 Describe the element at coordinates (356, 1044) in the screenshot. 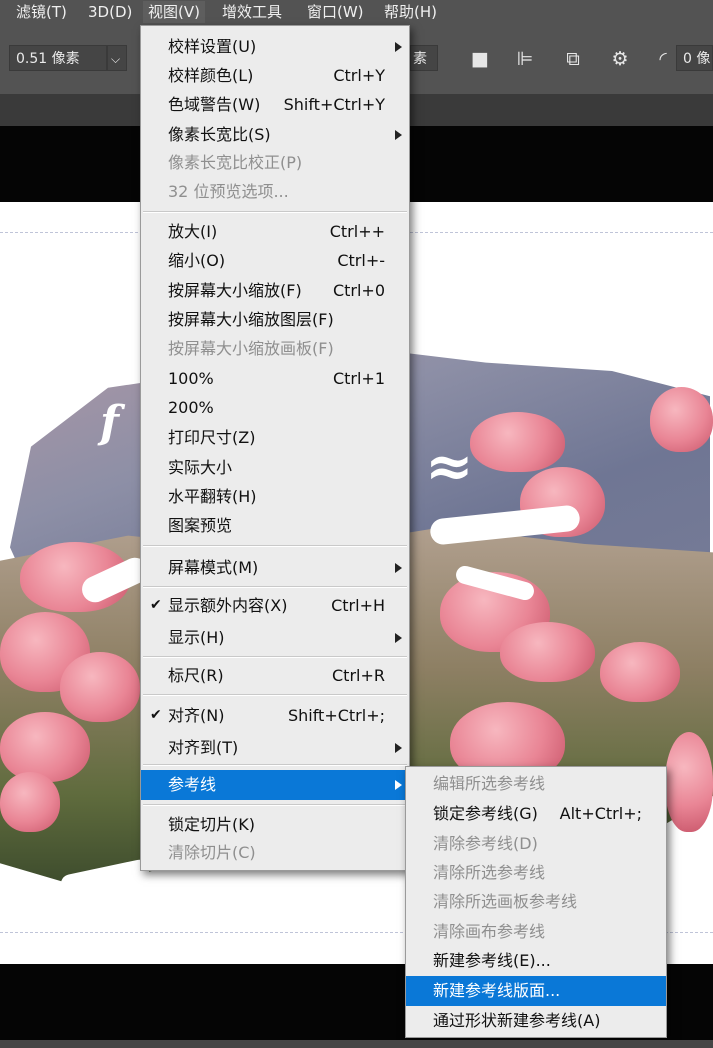

I see `status-bar` at that location.